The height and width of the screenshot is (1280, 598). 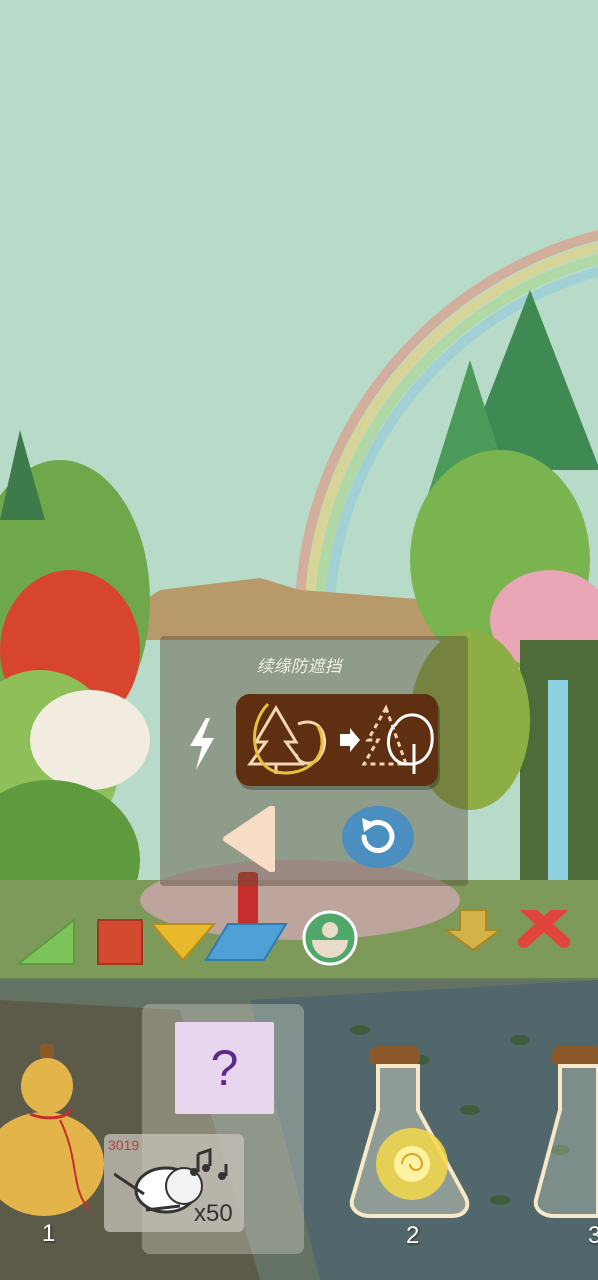 What do you see at coordinates (285, 609) in the screenshot?
I see `cliff` at bounding box center [285, 609].